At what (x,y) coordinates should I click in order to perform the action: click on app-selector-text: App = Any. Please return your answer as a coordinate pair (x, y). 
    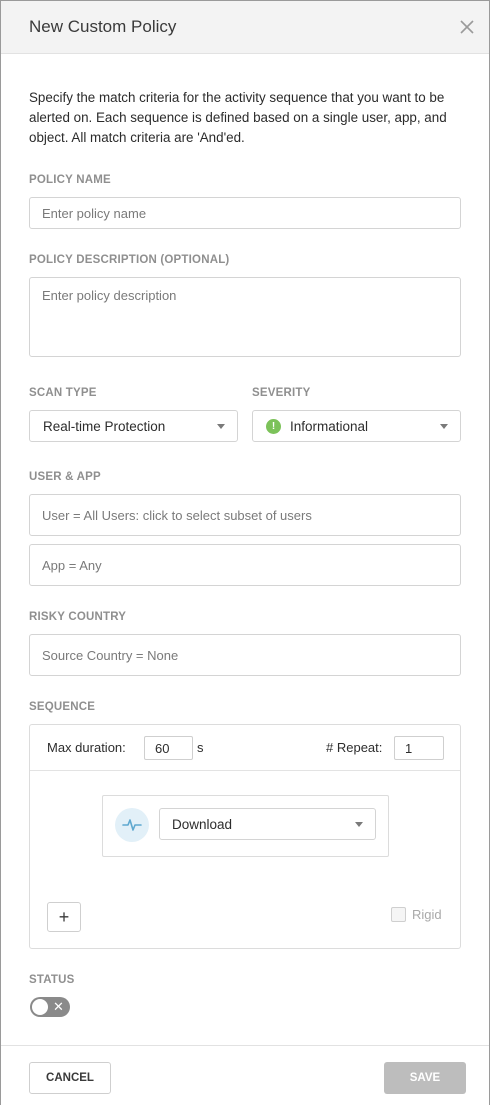
    Looking at the image, I should click on (72, 565).